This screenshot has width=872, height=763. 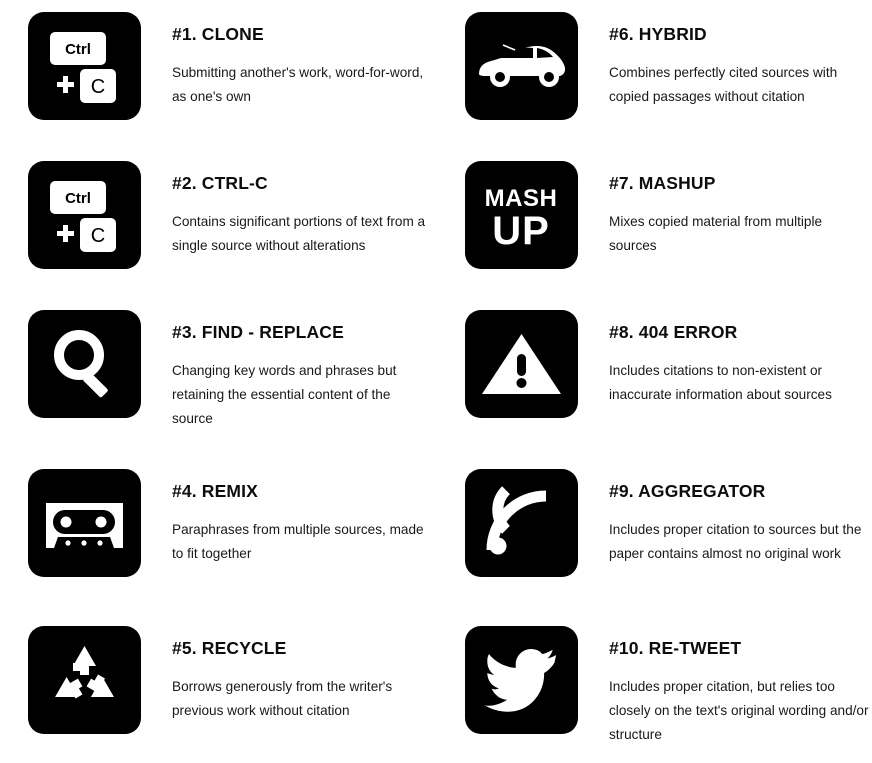 I want to click on card-title: #4. REMIX, so click(x=215, y=491).